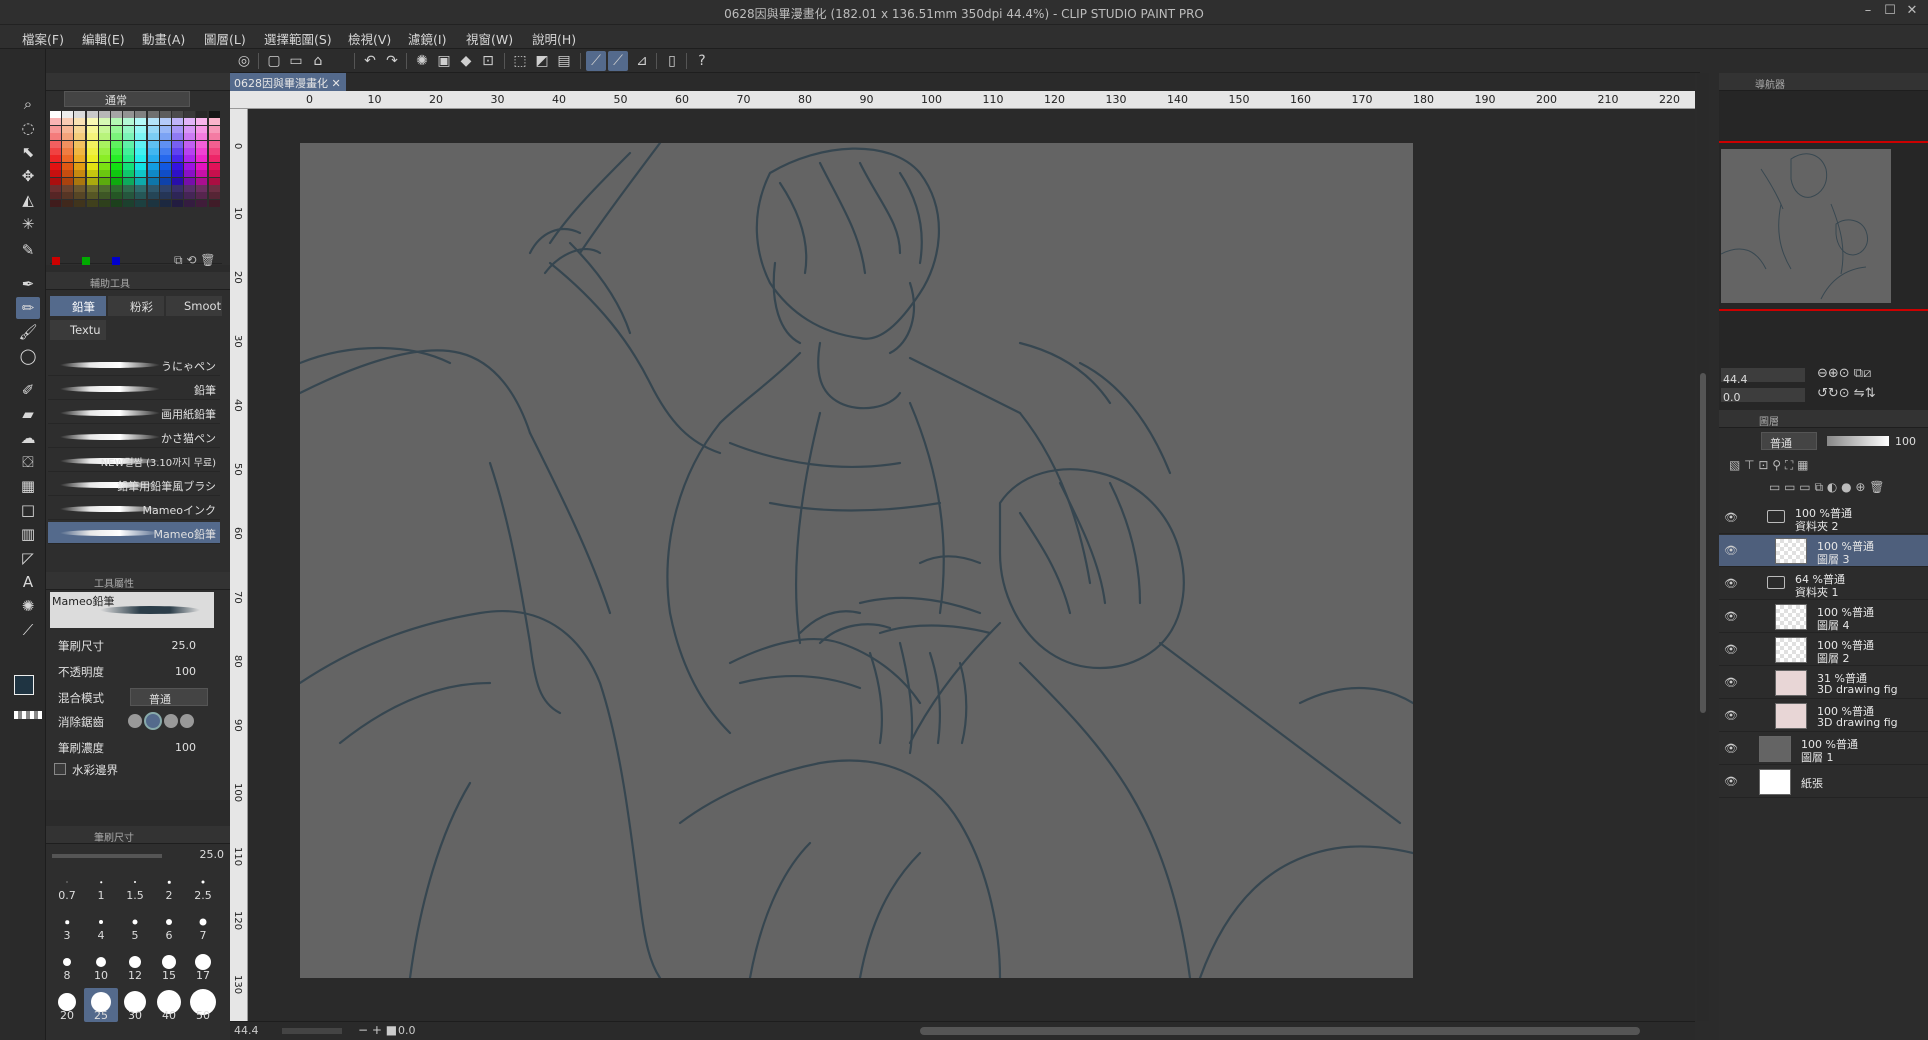  What do you see at coordinates (596, 61) in the screenshot?
I see `snap-ruler-icon: ⟋` at bounding box center [596, 61].